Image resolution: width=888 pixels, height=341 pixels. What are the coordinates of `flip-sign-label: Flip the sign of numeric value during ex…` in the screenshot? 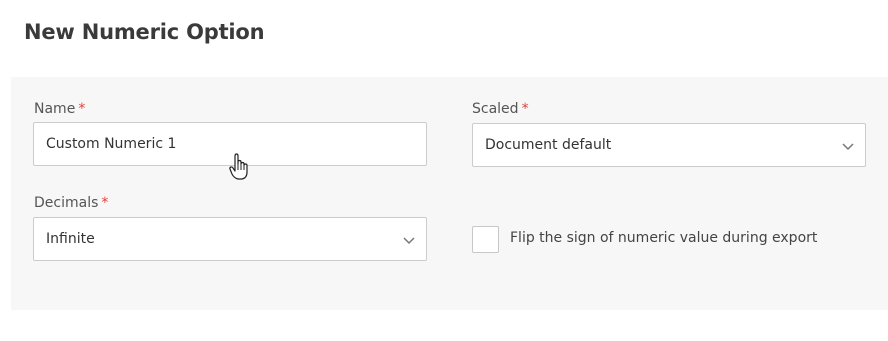 It's located at (663, 238).